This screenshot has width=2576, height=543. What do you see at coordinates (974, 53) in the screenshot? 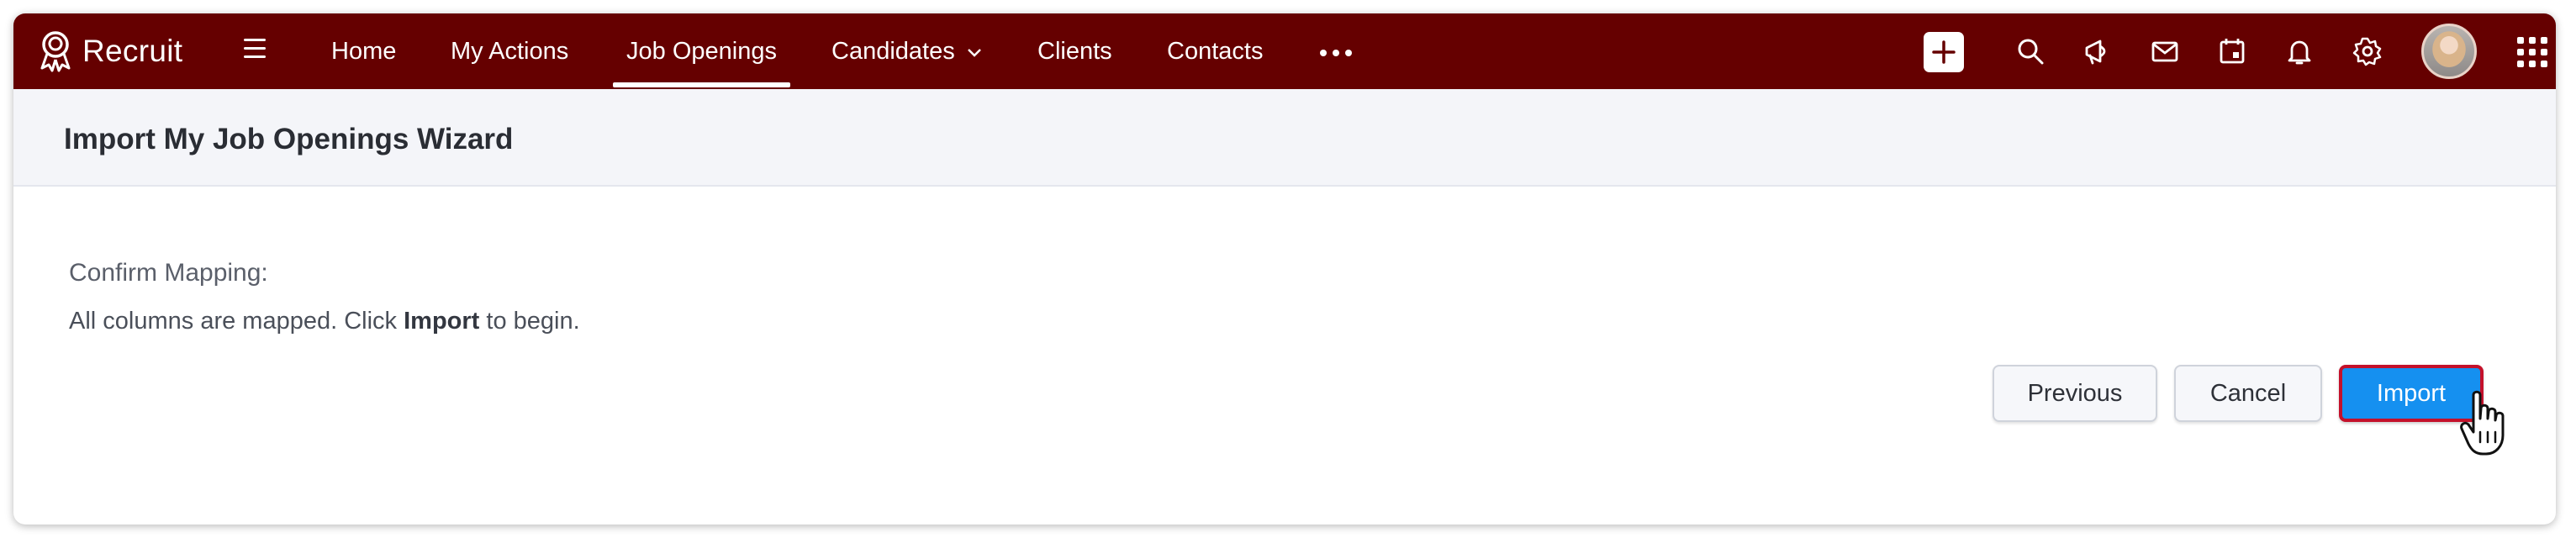
I see `chevron-down-icon` at bounding box center [974, 53].